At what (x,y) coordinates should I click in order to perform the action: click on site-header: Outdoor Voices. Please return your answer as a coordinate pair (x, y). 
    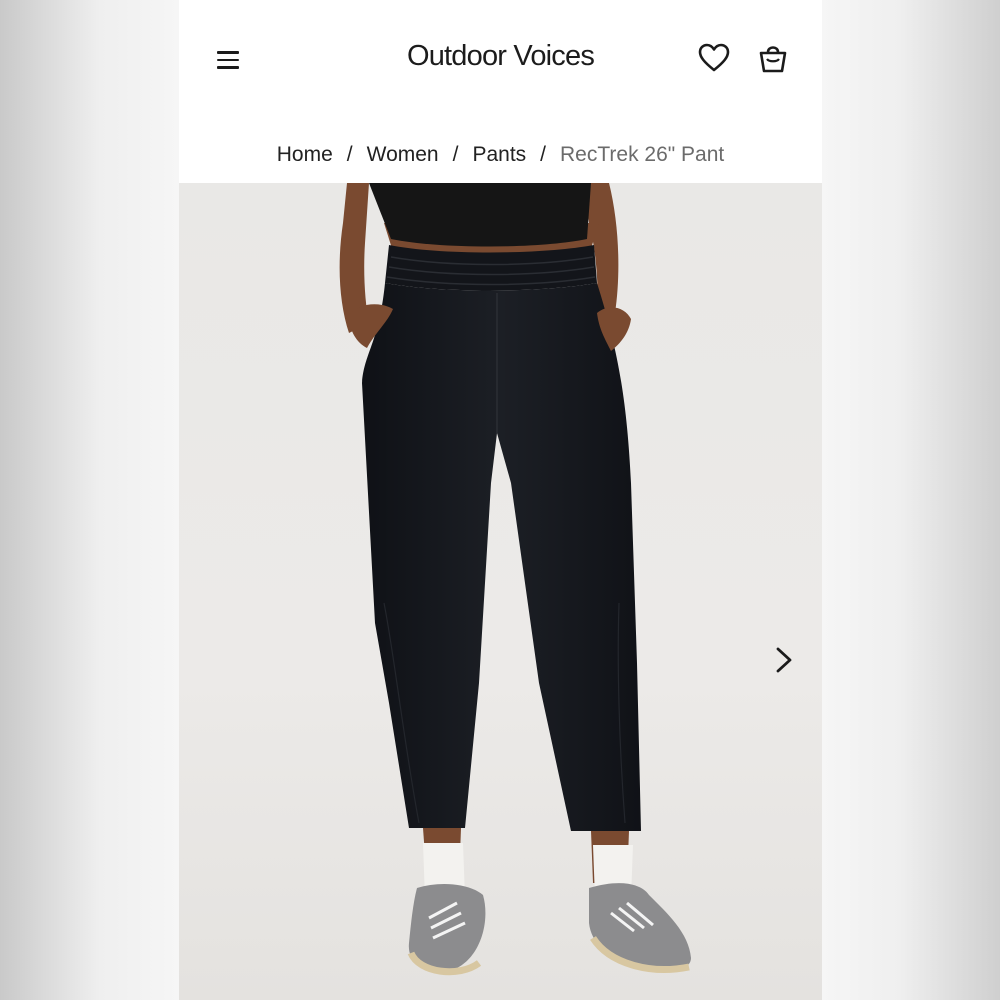
    Looking at the image, I should click on (500, 60).